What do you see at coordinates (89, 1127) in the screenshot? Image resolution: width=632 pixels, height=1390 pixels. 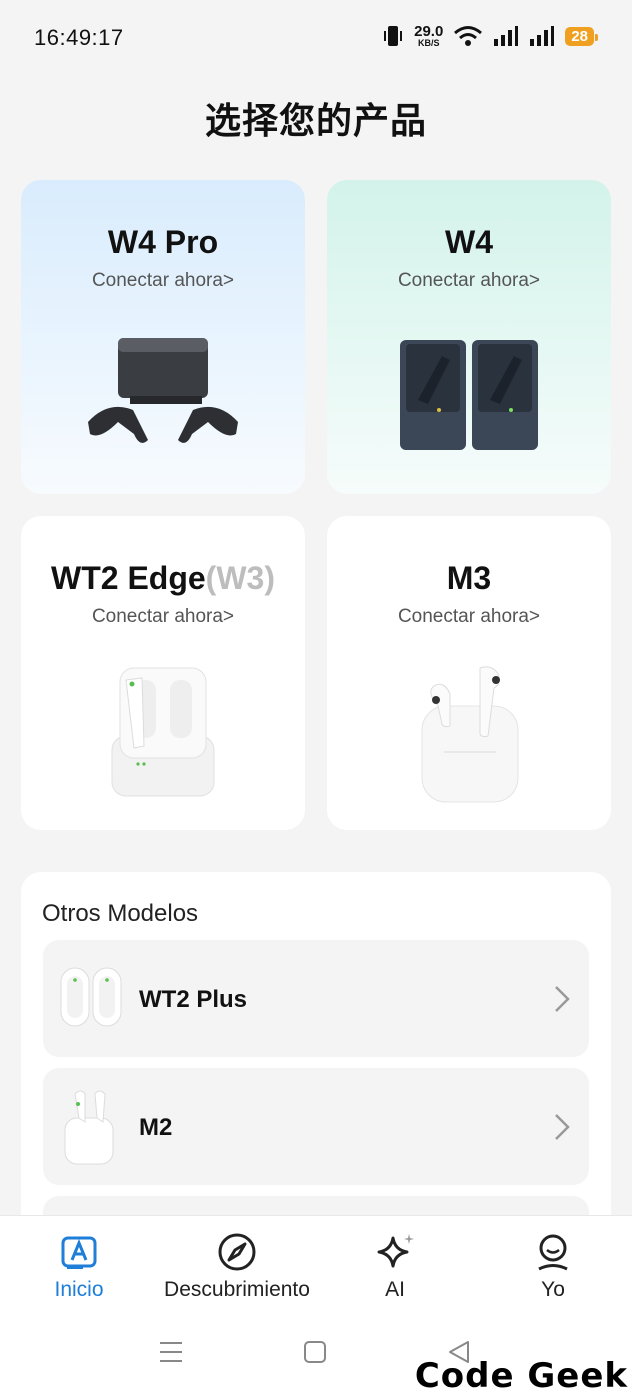 I see `m2-image` at bounding box center [89, 1127].